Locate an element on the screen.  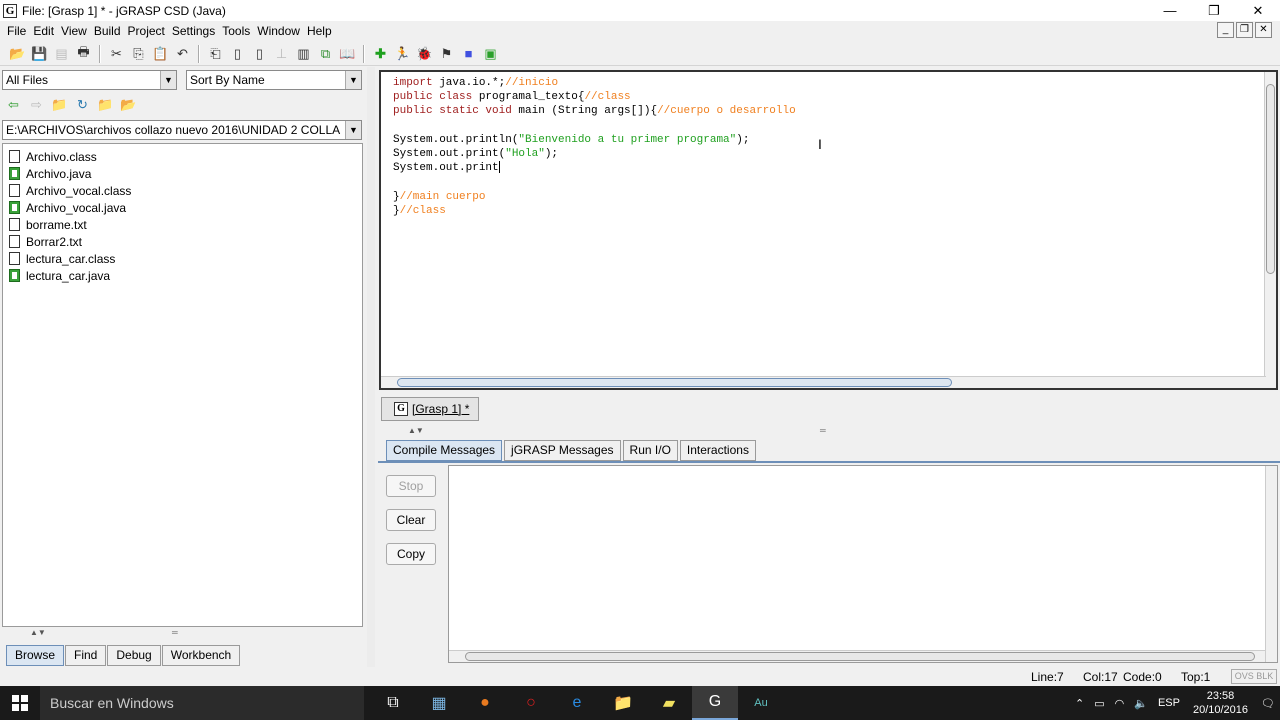
file-filter-select: All Files ▼ is located at coordinates (89, 80).